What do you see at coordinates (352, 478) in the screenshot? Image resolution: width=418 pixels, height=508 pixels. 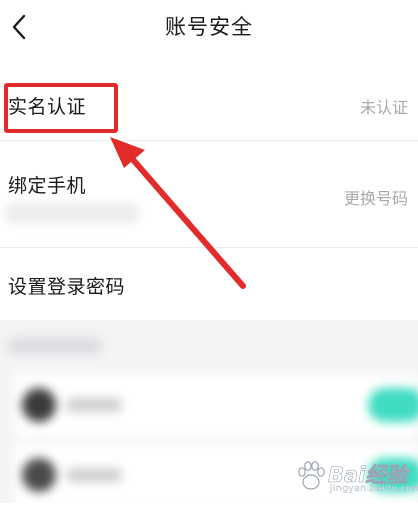 I see `baidu-jingyan-watermark: Bai经验 jingyan.baidu.com` at bounding box center [352, 478].